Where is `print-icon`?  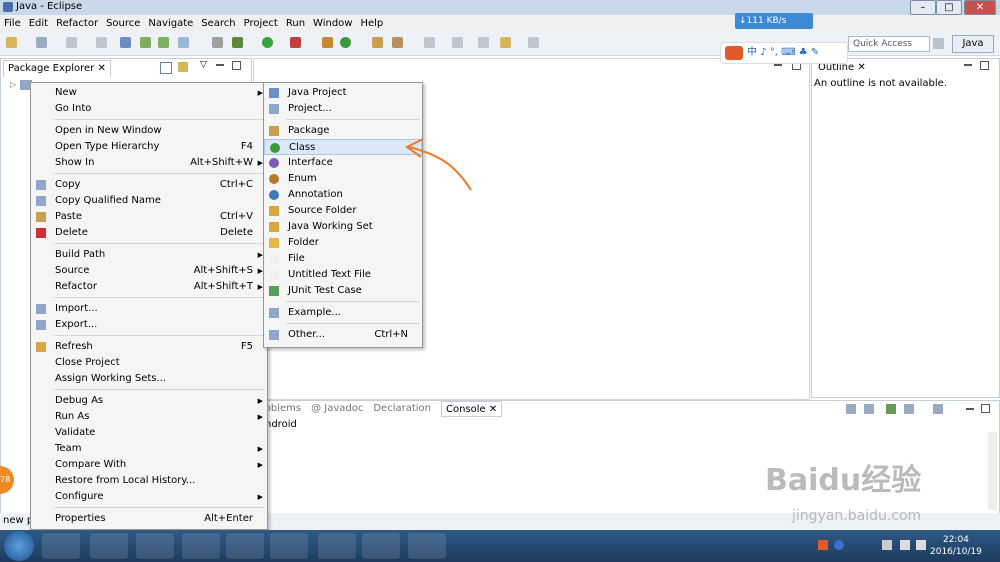 print-icon is located at coordinates (101, 42).